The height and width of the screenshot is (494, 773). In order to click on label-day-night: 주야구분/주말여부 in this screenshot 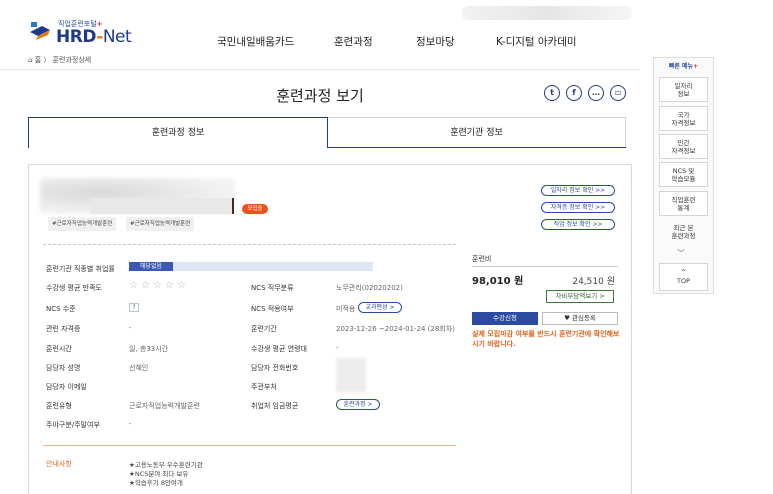, I will do `click(73, 425)`.